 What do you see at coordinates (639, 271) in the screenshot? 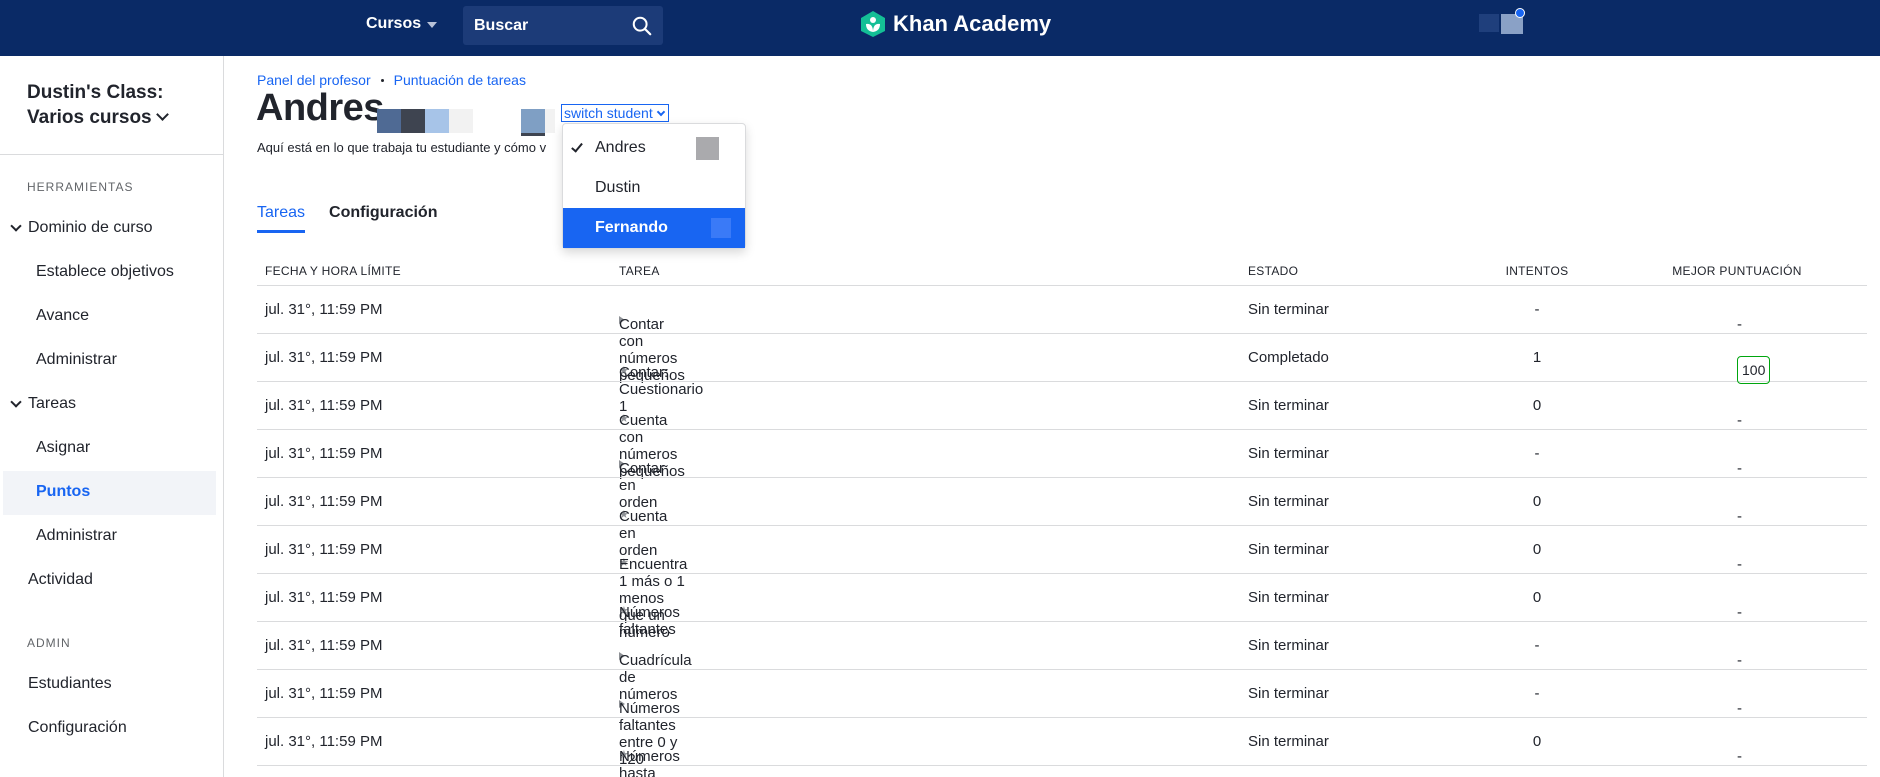
I see `column-header-task: TAREA` at bounding box center [639, 271].